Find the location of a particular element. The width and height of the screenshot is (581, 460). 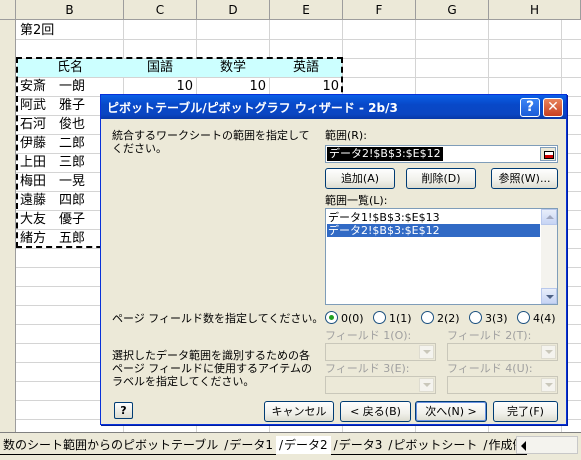

range-input: データ2!$B$3:$E$12 is located at coordinates (441, 154).